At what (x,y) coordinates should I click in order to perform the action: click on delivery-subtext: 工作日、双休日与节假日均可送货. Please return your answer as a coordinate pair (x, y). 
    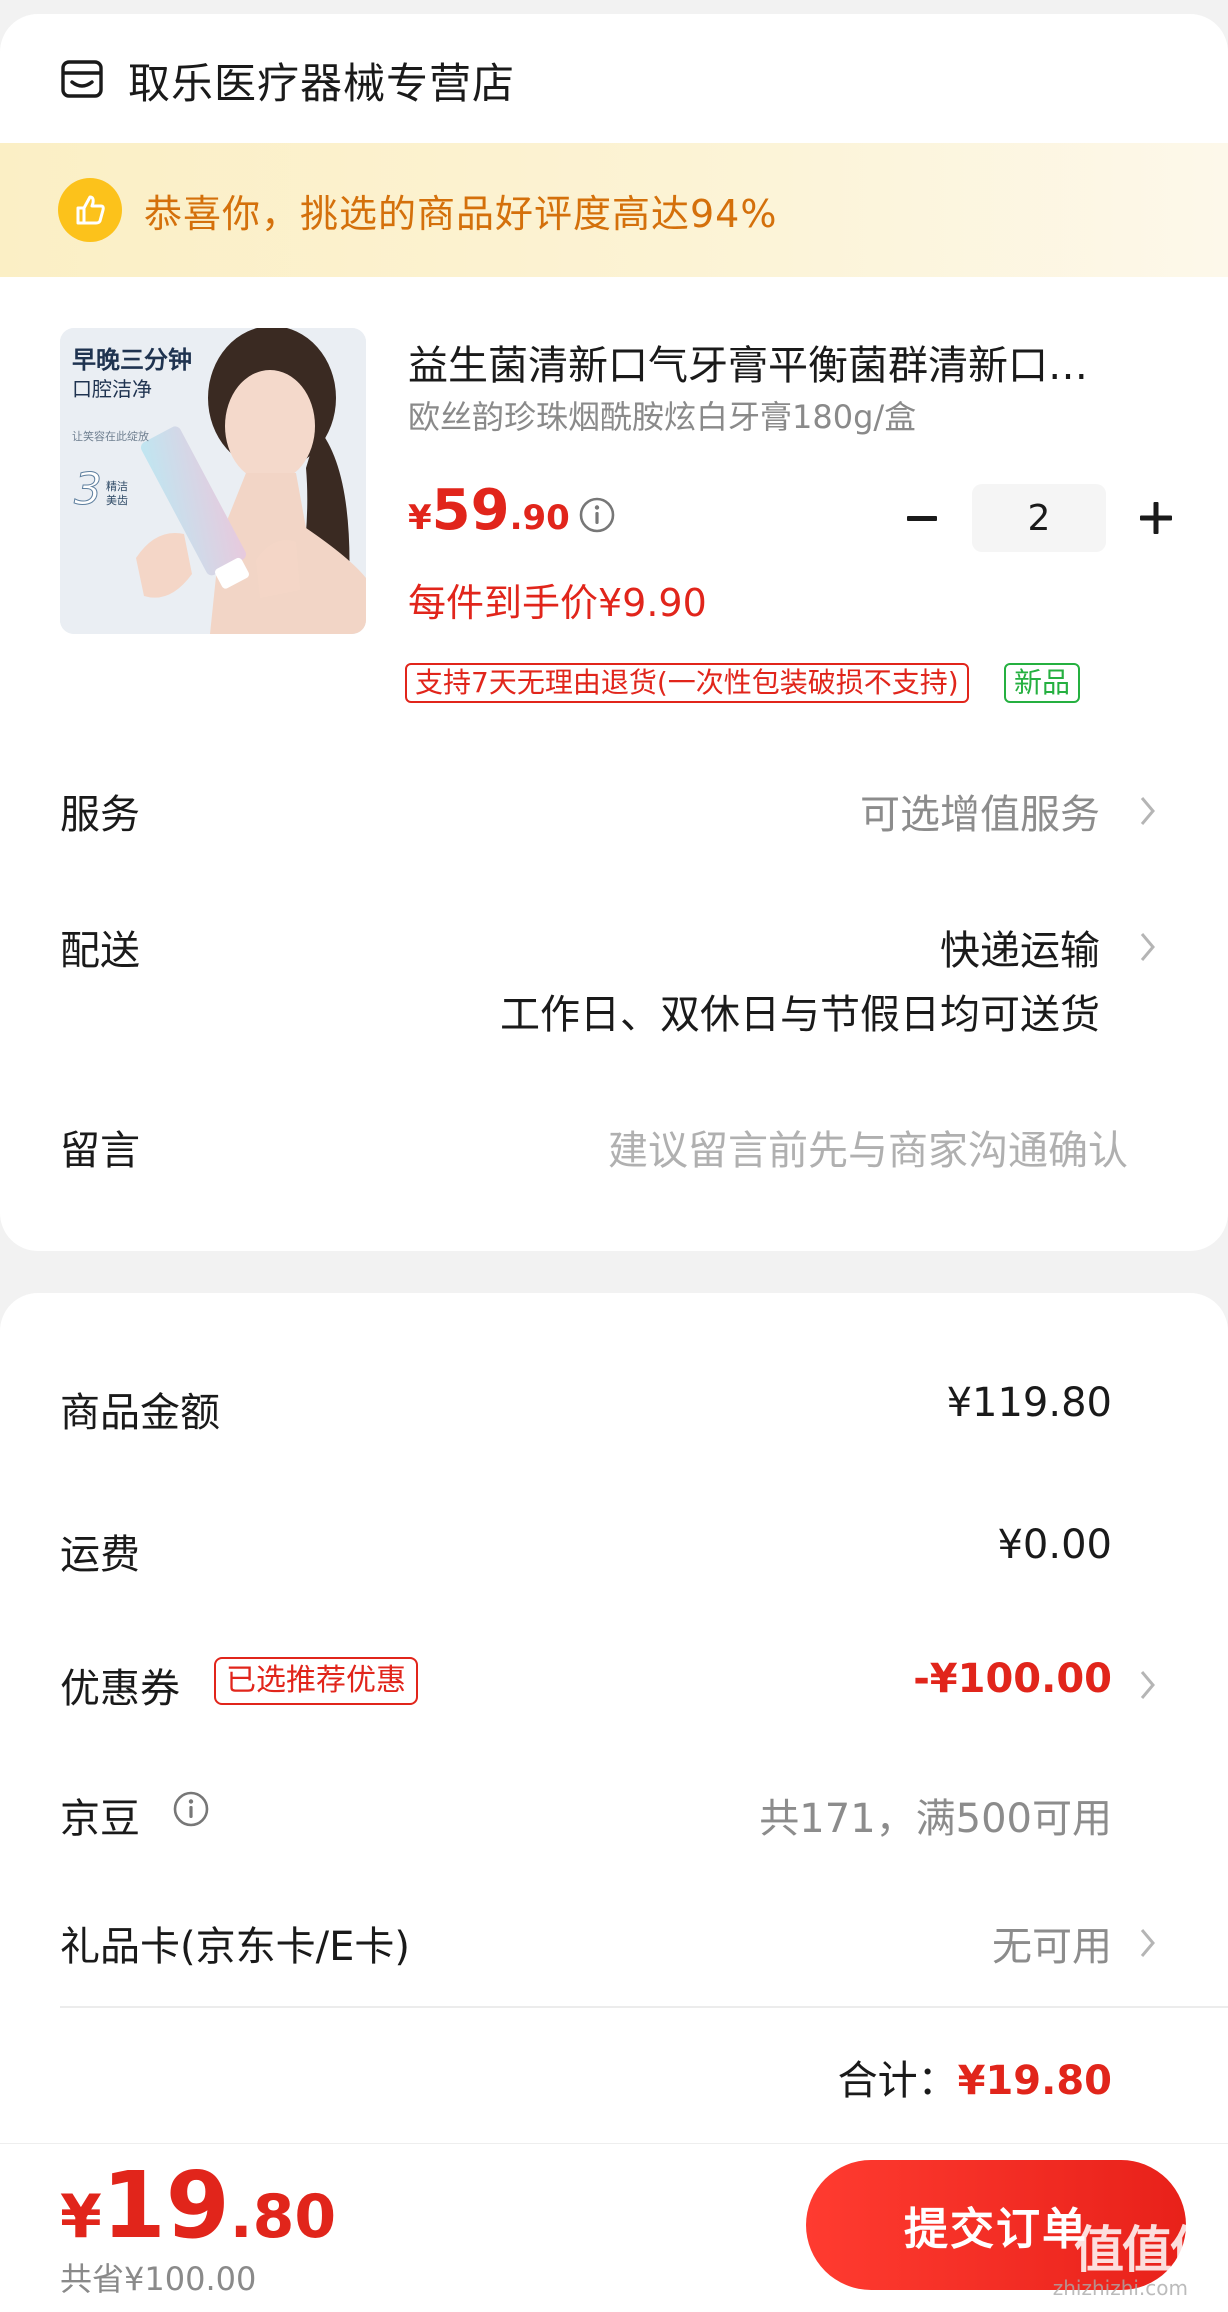
    Looking at the image, I should click on (800, 1015).